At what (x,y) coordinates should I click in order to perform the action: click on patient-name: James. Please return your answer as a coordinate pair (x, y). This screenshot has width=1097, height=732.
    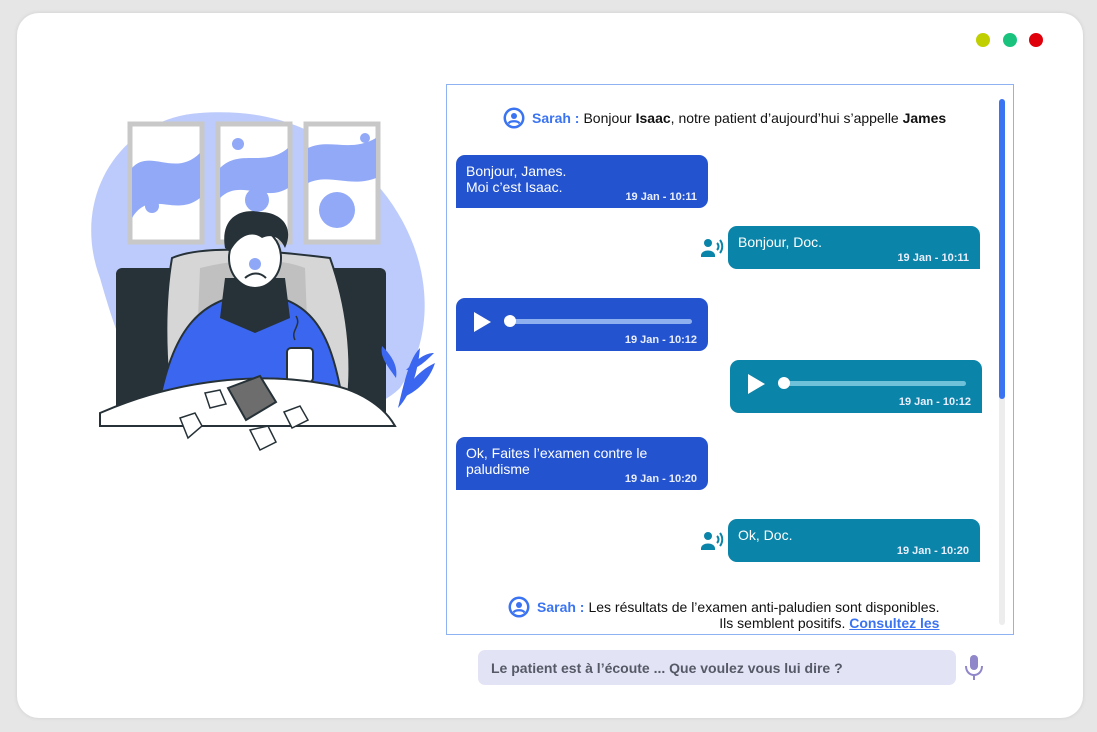
    Looking at the image, I should click on (924, 118).